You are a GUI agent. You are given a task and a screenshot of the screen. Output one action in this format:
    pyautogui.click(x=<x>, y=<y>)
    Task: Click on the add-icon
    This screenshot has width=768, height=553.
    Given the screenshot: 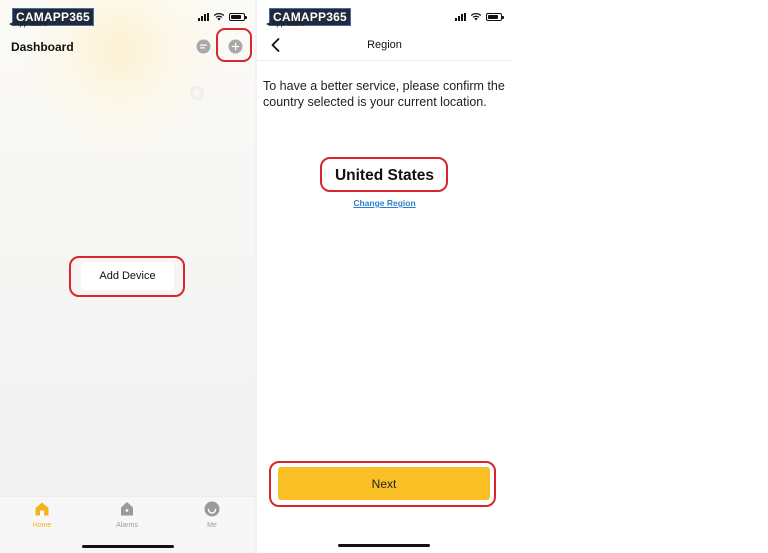 What is the action you would take?
    pyautogui.click(x=235, y=46)
    